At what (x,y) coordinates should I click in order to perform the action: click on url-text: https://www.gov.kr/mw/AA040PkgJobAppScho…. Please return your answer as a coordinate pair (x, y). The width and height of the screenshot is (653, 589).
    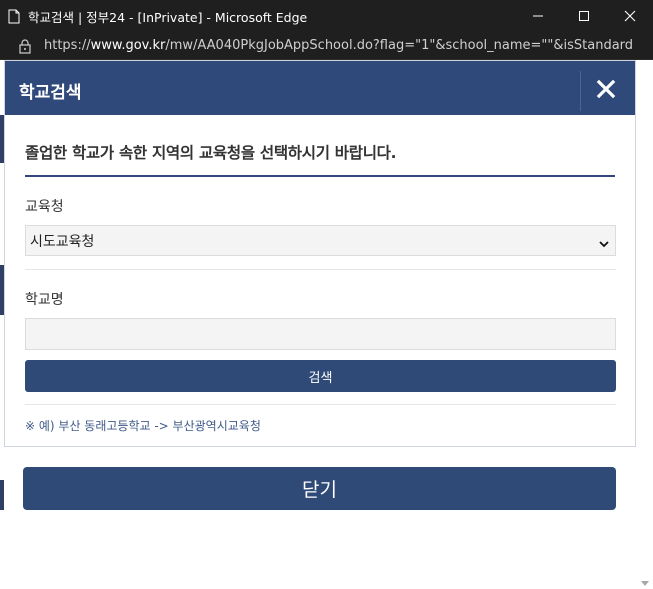
    Looking at the image, I should click on (339, 45).